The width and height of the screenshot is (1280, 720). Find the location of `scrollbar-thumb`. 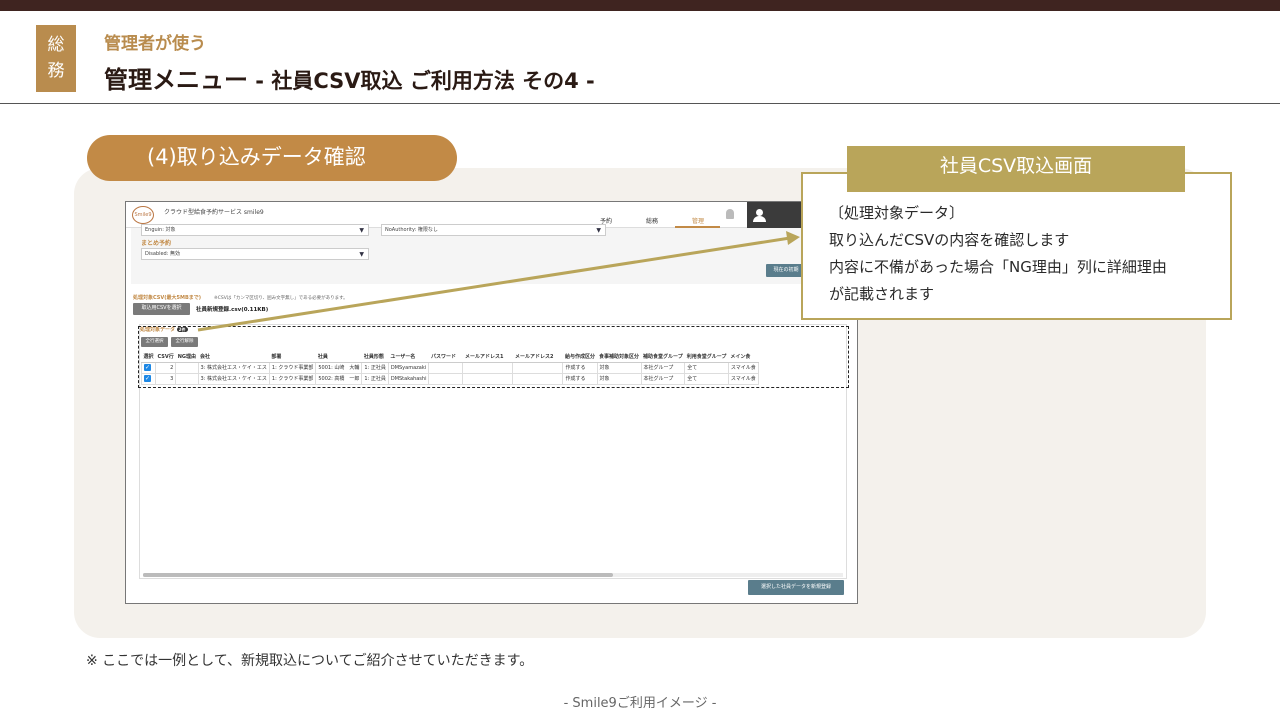

scrollbar-thumb is located at coordinates (378, 575).